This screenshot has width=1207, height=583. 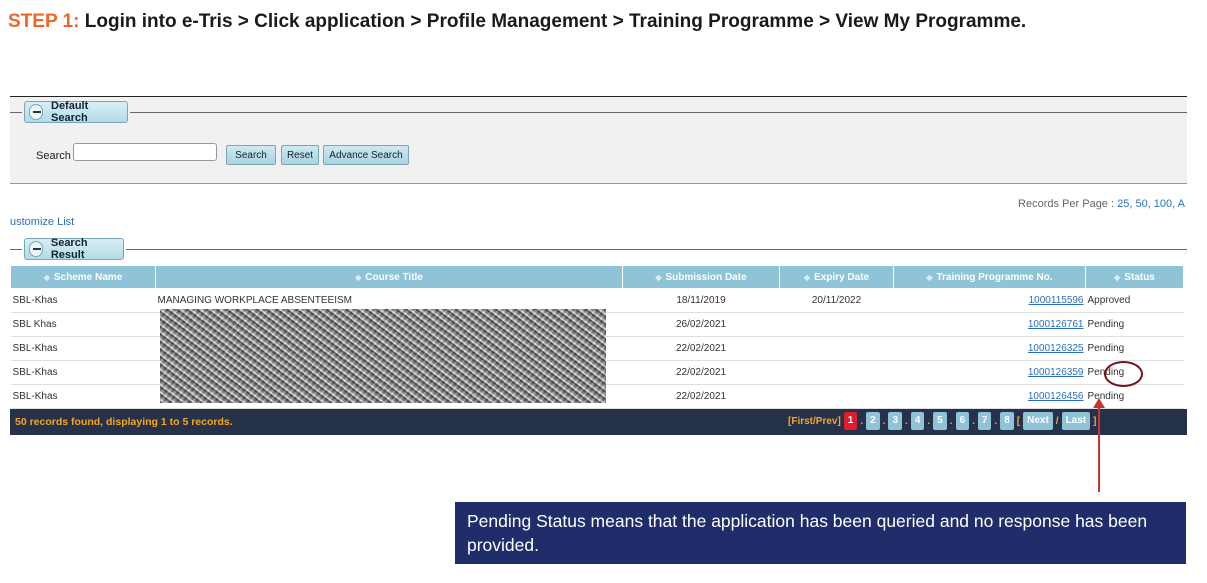 What do you see at coordinates (989, 277) in the screenshot?
I see `column-header-tp-no: ◆ Training Programme No.` at bounding box center [989, 277].